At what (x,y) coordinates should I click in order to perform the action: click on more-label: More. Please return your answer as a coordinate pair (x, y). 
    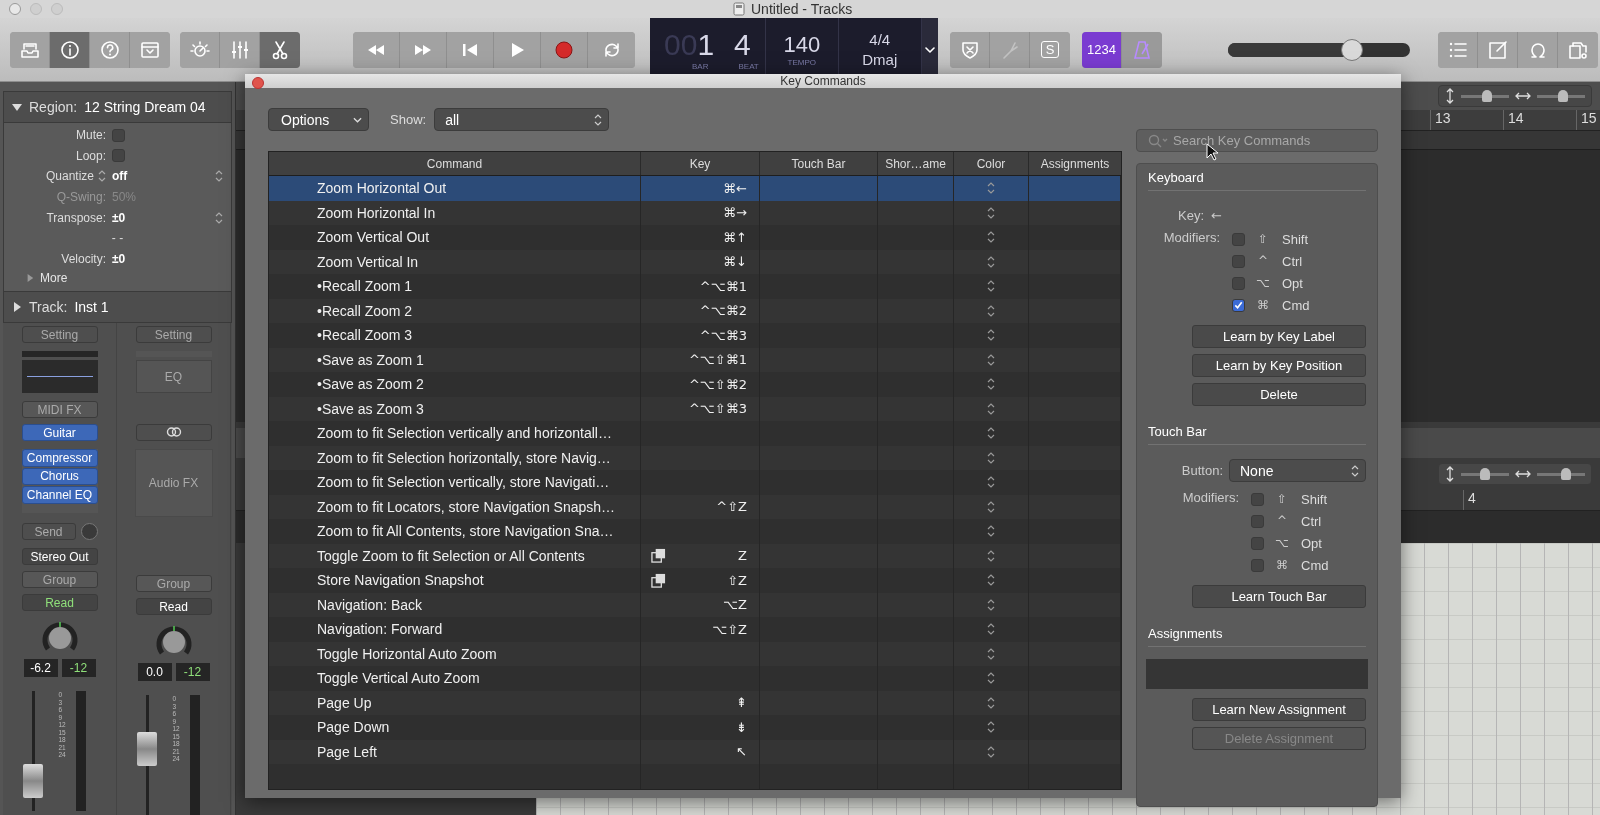
    Looking at the image, I should click on (54, 278).